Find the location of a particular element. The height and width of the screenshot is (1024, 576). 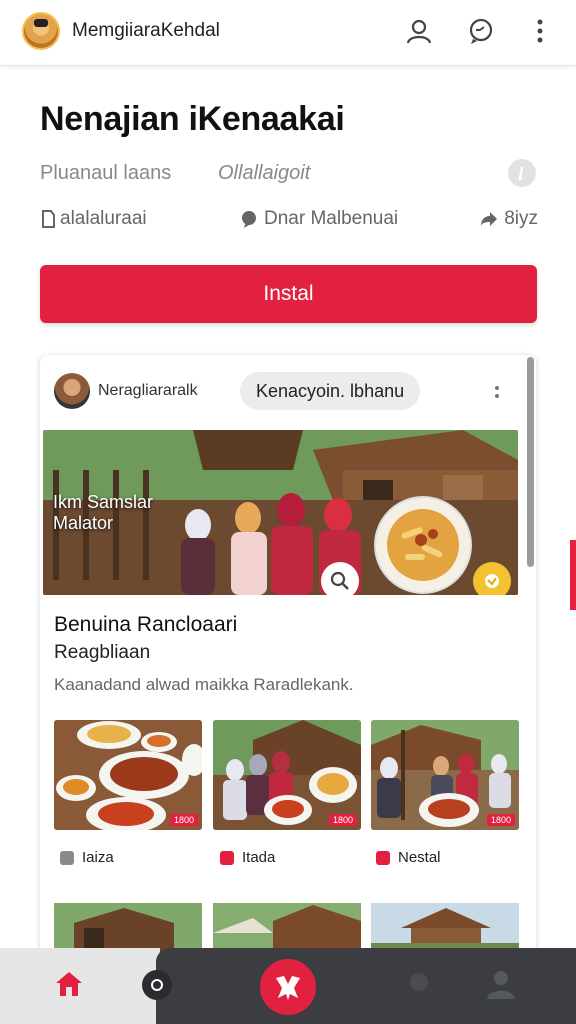

meta-mid: Dnar Malbenuai is located at coordinates (319, 219).